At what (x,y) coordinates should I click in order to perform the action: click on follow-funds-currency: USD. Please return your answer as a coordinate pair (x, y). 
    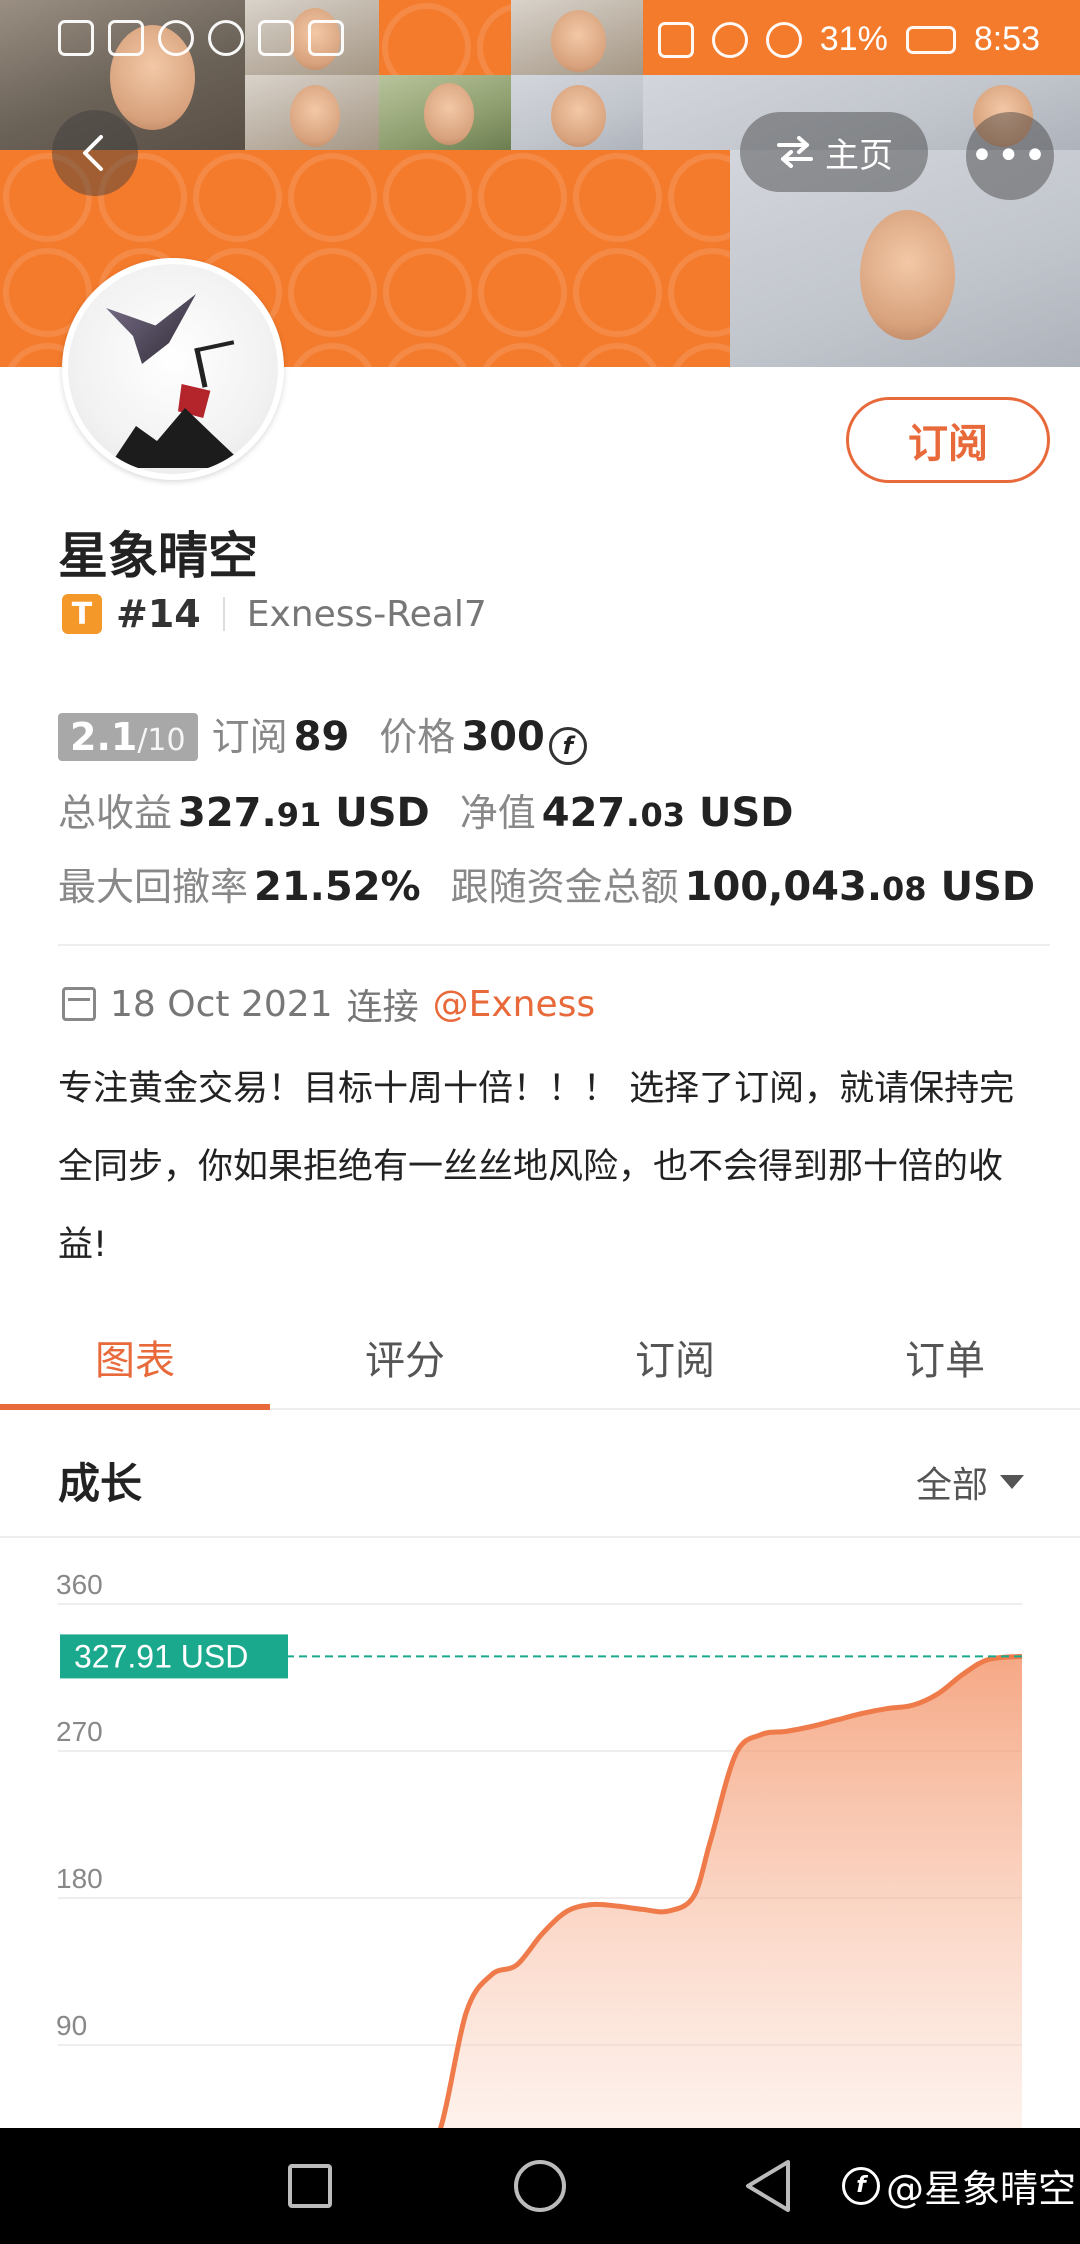
    Looking at the image, I should click on (988, 887).